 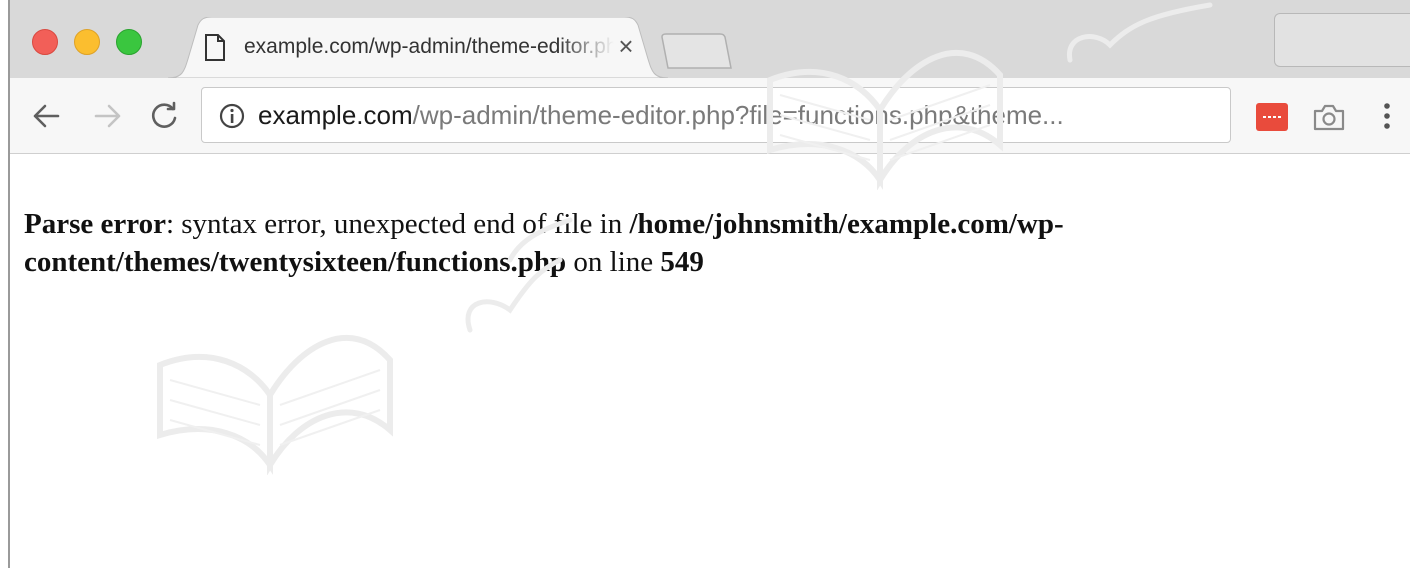 I want to click on window-profile-area, so click(x=1342, y=40).